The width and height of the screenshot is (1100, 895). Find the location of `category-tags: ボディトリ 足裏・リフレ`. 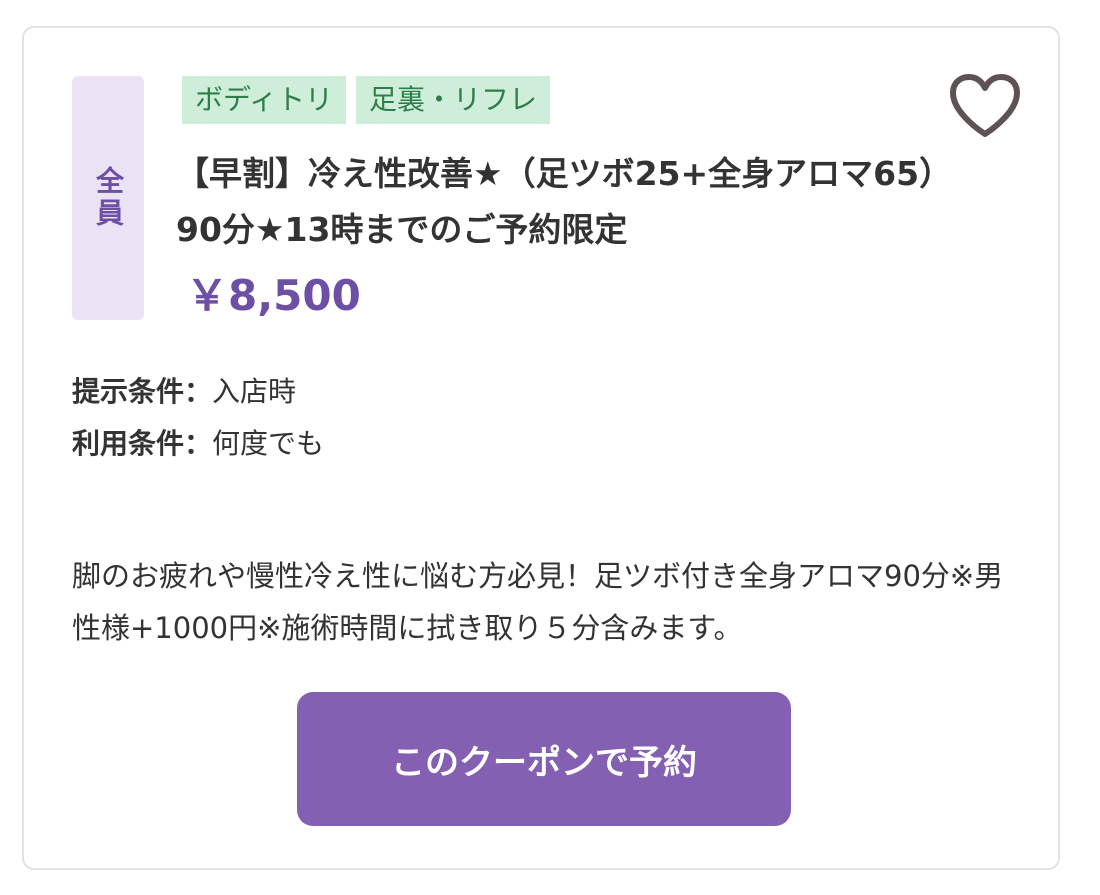

category-tags: ボディトリ 足裏・リフレ is located at coordinates (366, 100).